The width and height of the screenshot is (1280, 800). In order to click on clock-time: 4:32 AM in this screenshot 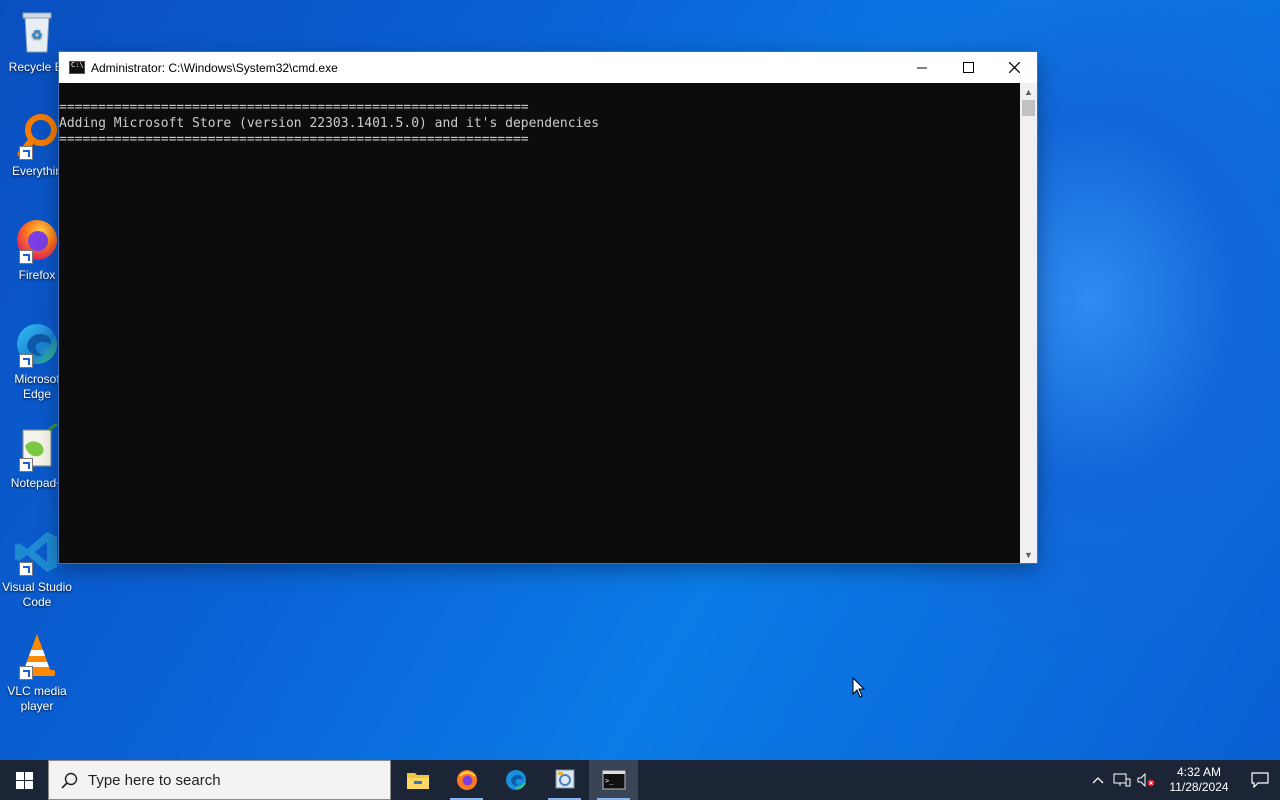, I will do `click(1199, 772)`.